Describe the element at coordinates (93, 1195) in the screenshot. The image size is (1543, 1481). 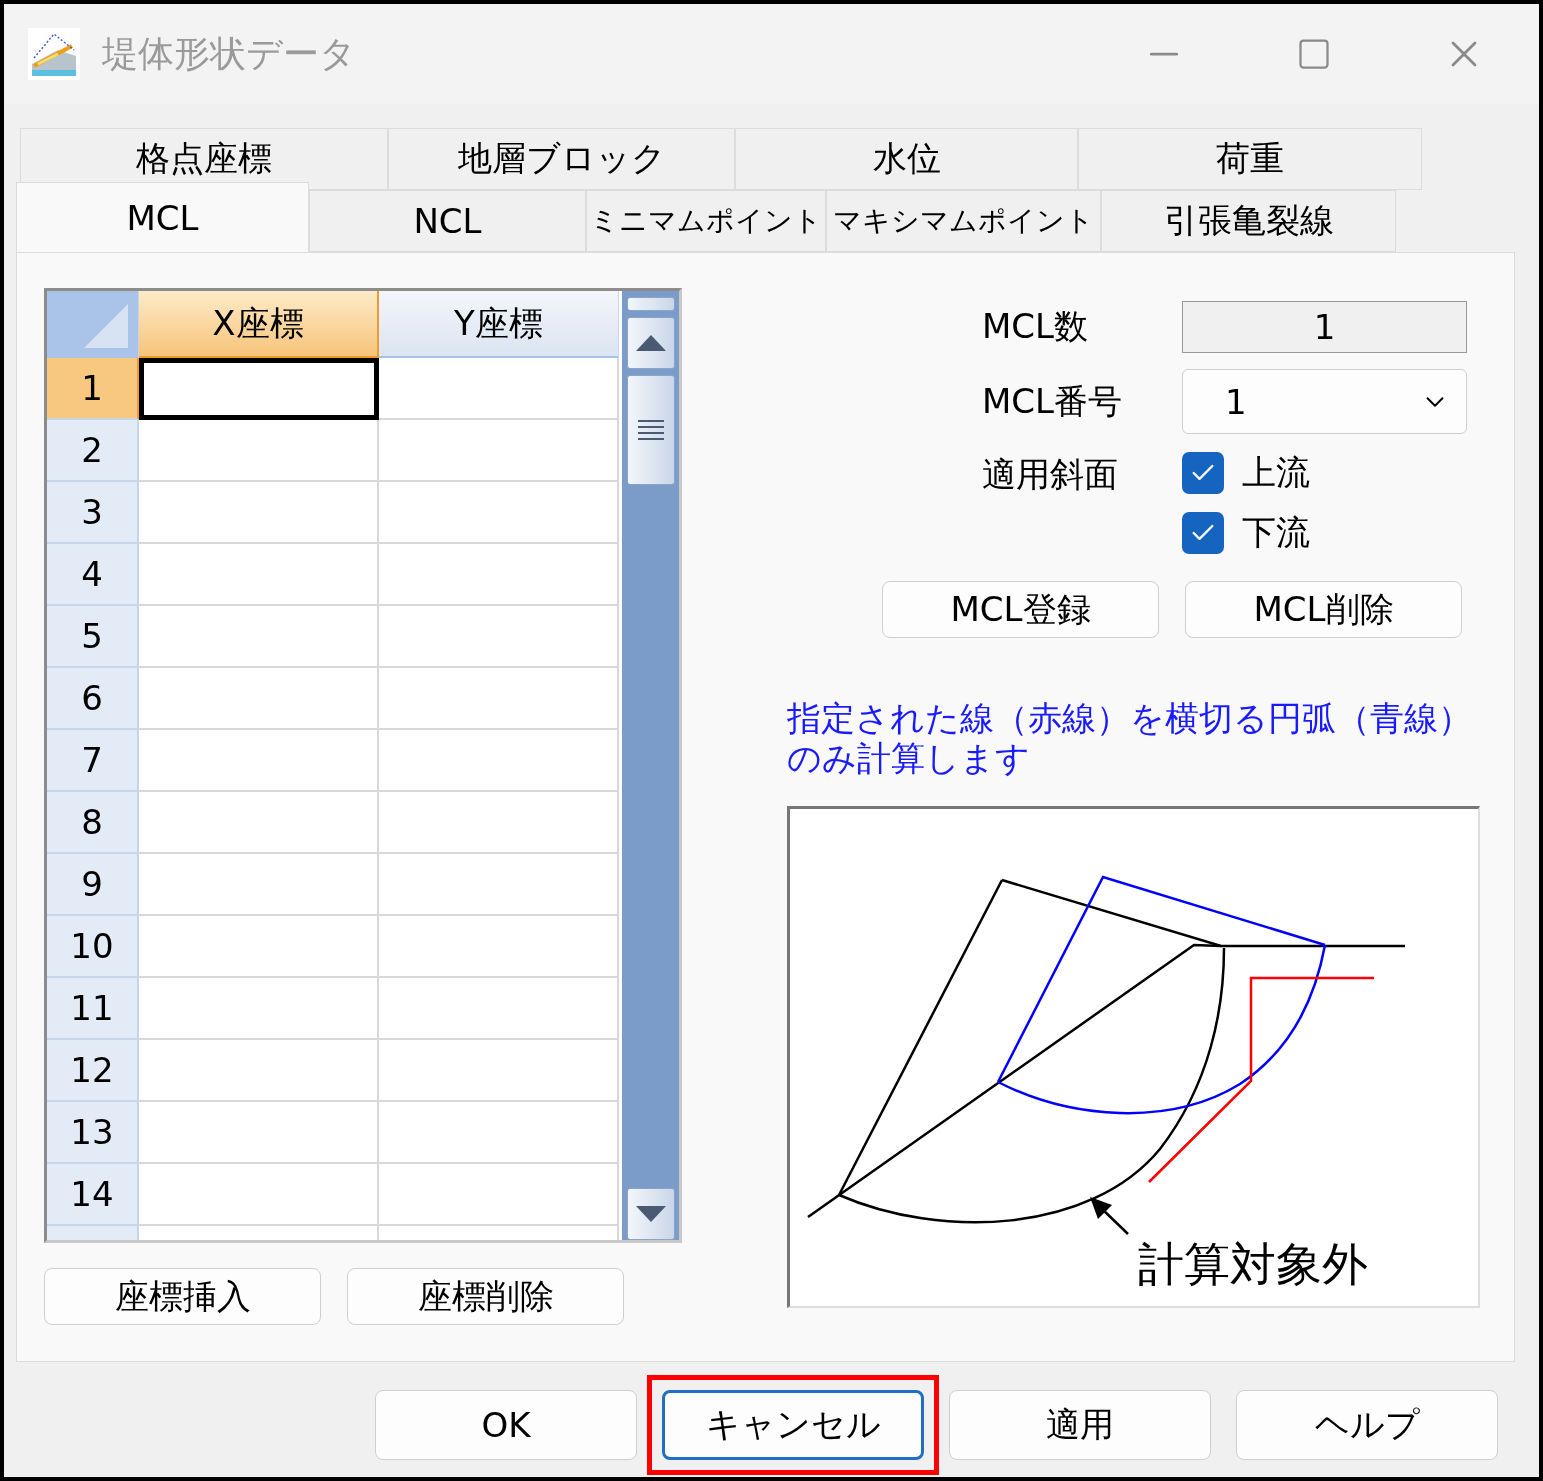
I see `row-header: 14` at that location.